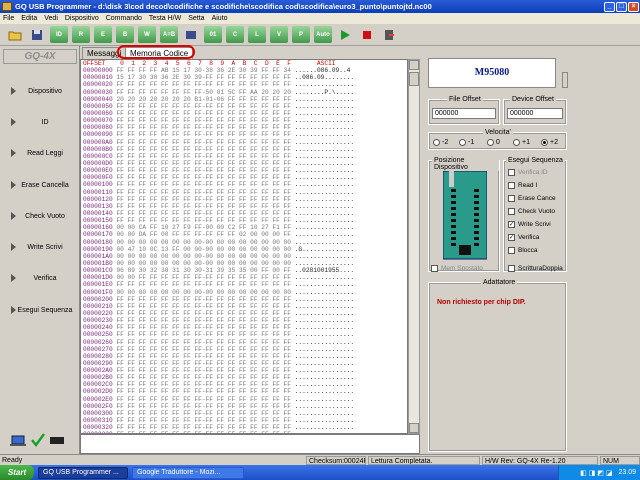 This screenshot has height=480, width=640. I want to click on scrittura-doppia-checkbox: ScritturaDoppia, so click(535, 268).